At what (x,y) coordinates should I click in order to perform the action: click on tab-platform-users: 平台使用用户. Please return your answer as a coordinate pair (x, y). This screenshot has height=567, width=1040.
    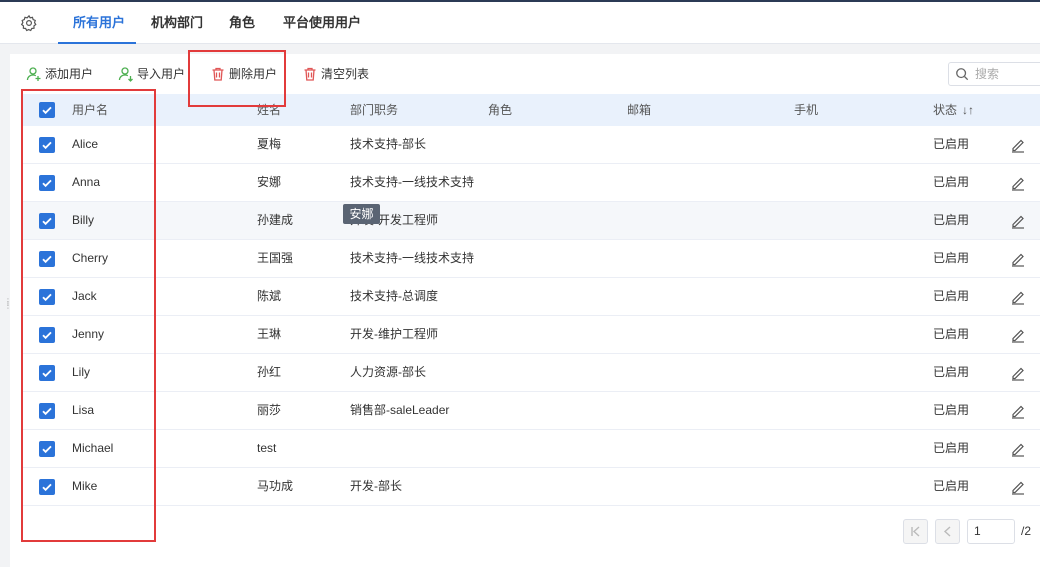
    Looking at the image, I should click on (322, 23).